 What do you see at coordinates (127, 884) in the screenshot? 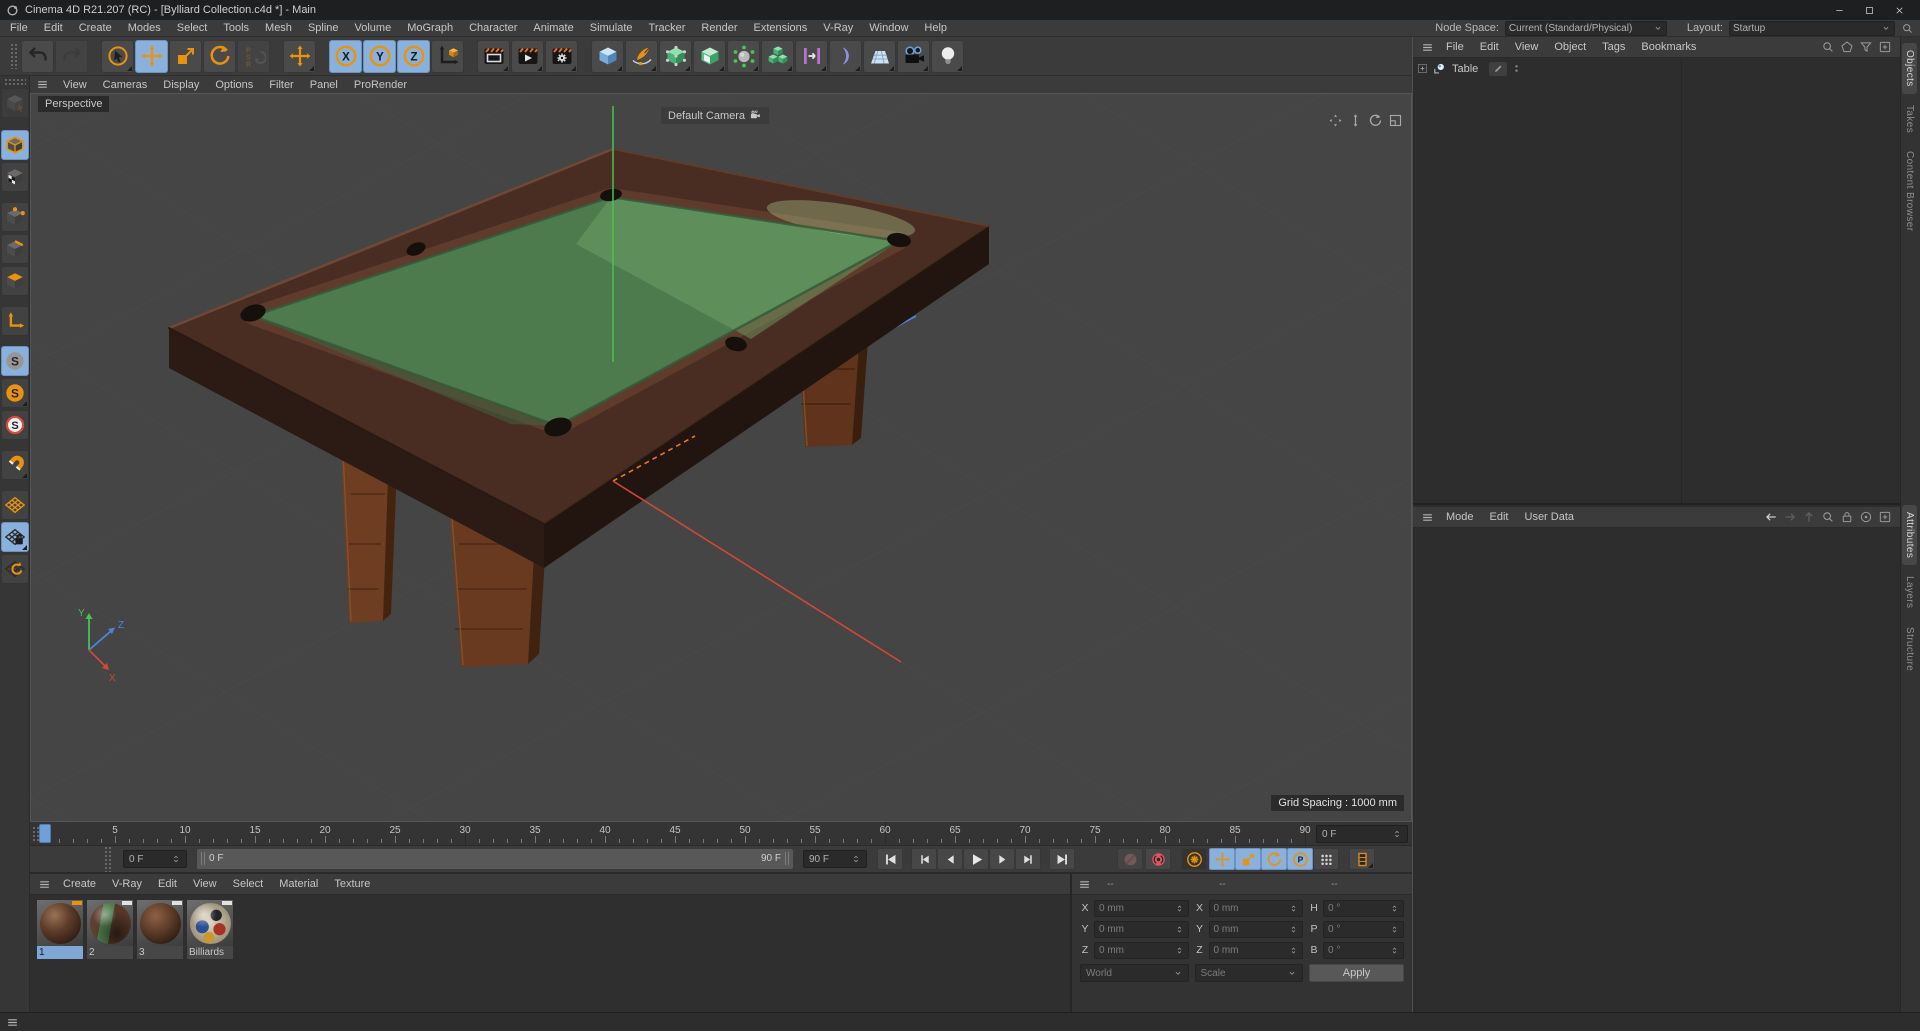
I see `material-menu-v-ray: V-Ray` at bounding box center [127, 884].